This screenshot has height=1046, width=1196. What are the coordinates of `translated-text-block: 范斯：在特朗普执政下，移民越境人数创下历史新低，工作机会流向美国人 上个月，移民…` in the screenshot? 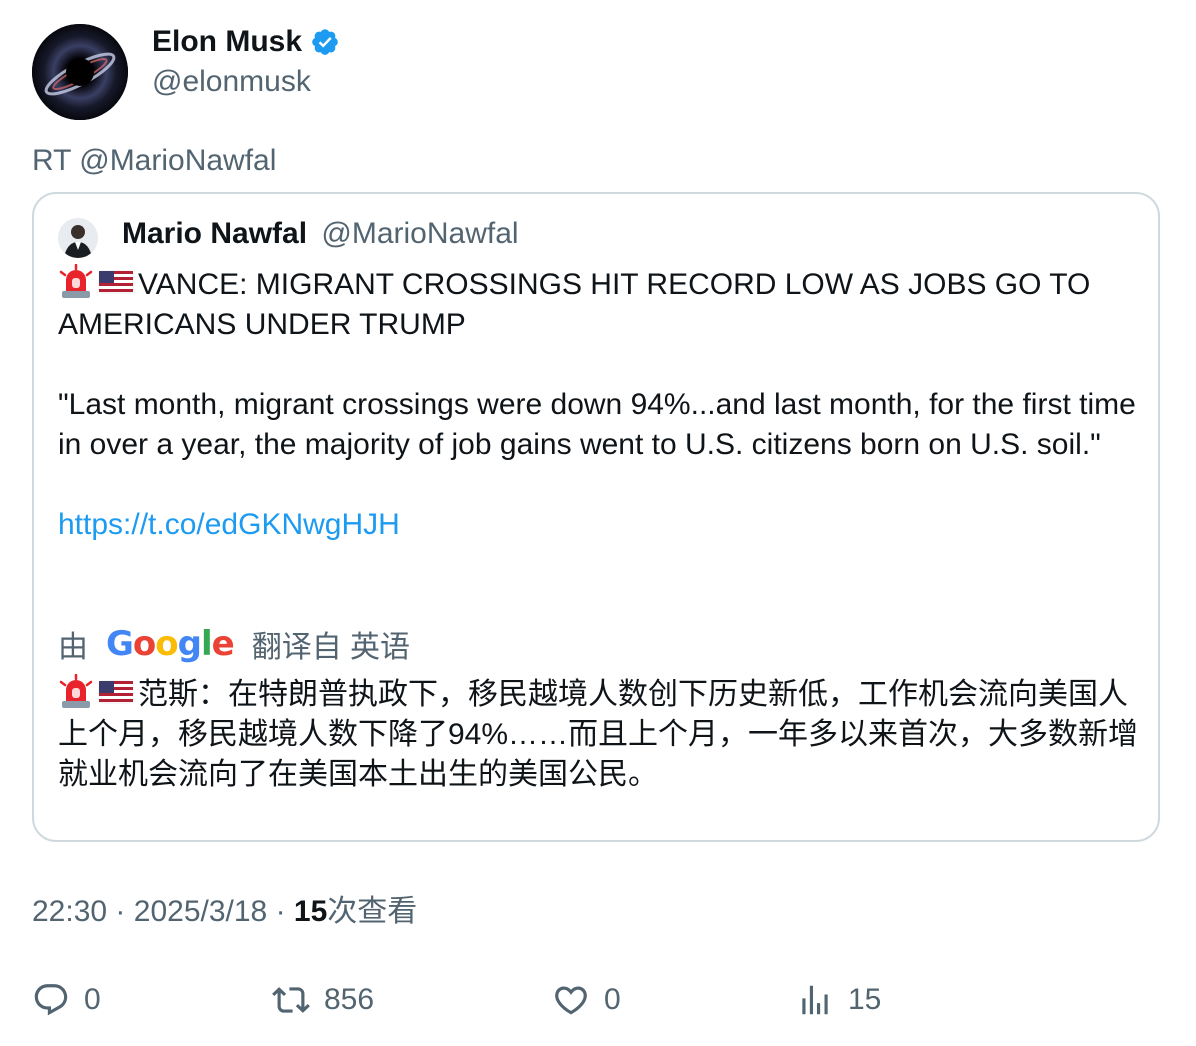 It's located at (603, 734).